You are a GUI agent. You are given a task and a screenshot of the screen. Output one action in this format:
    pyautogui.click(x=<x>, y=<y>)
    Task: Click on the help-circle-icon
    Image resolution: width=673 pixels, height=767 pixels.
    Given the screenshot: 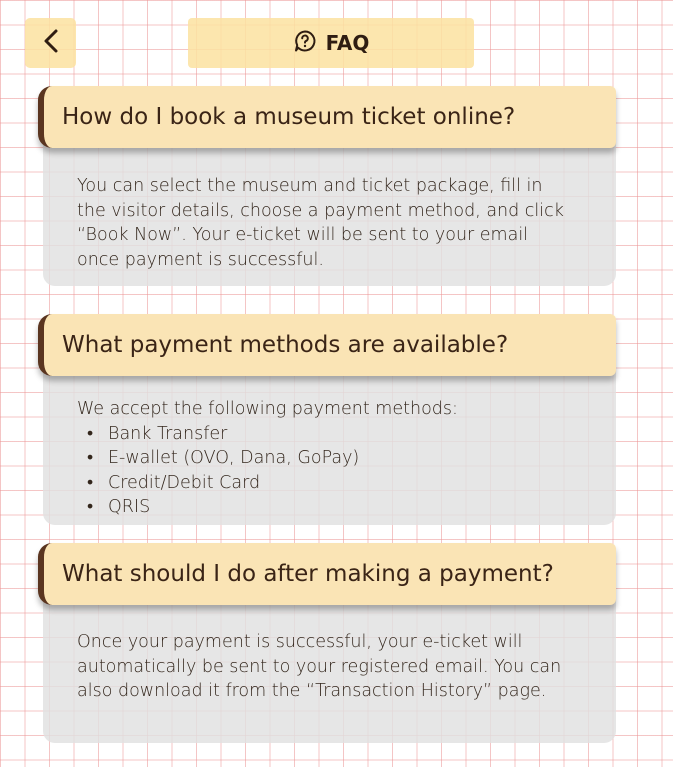 What is the action you would take?
    pyautogui.click(x=305, y=43)
    